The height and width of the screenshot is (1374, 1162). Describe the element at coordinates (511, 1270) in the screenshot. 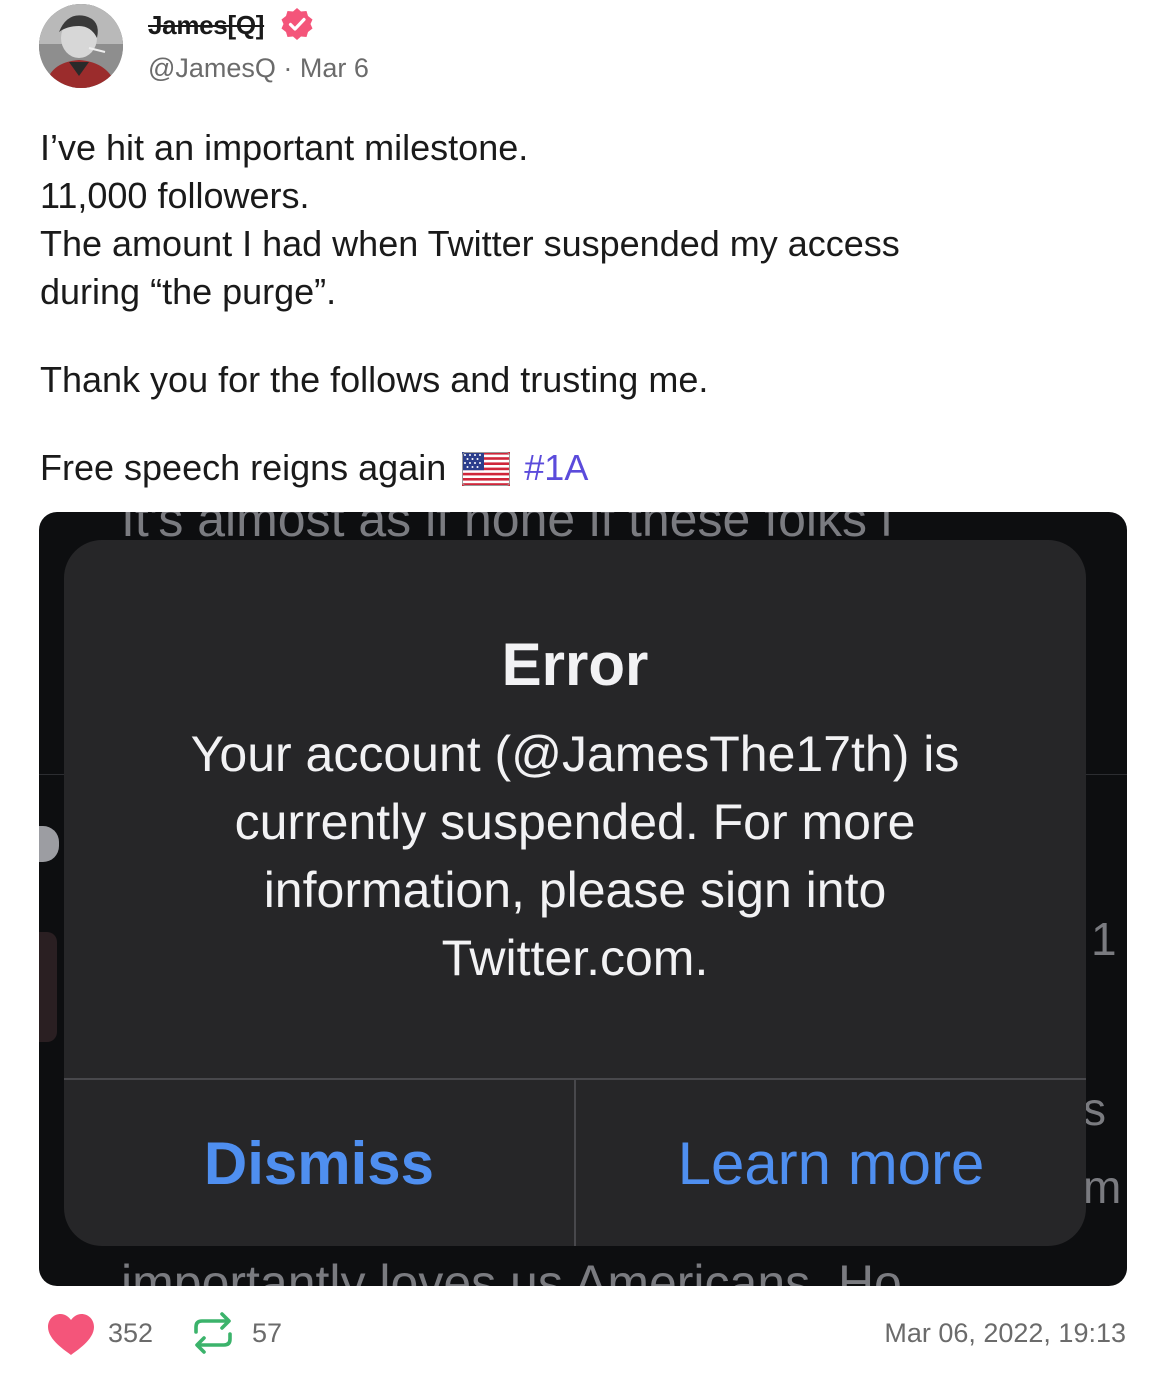

I see `background-text-bottom: importantly loves us Americans. Ho` at that location.